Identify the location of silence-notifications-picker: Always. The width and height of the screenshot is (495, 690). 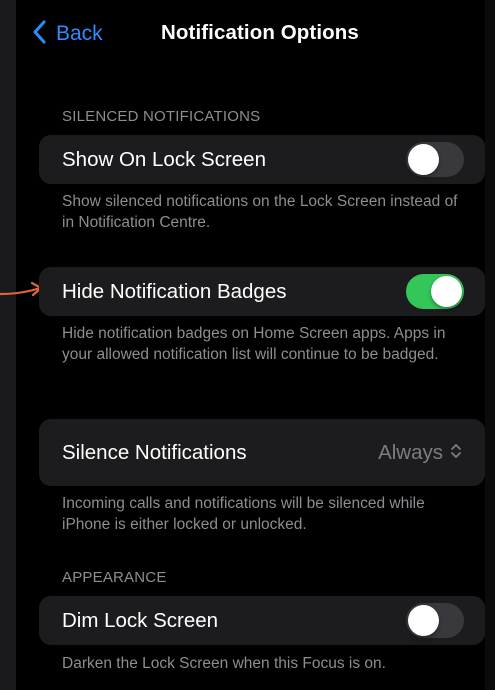
(420, 453).